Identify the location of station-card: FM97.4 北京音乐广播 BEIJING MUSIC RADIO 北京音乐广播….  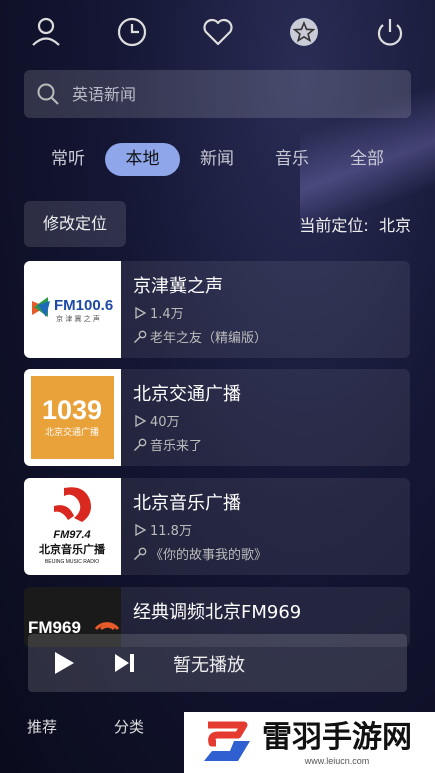
(217, 526).